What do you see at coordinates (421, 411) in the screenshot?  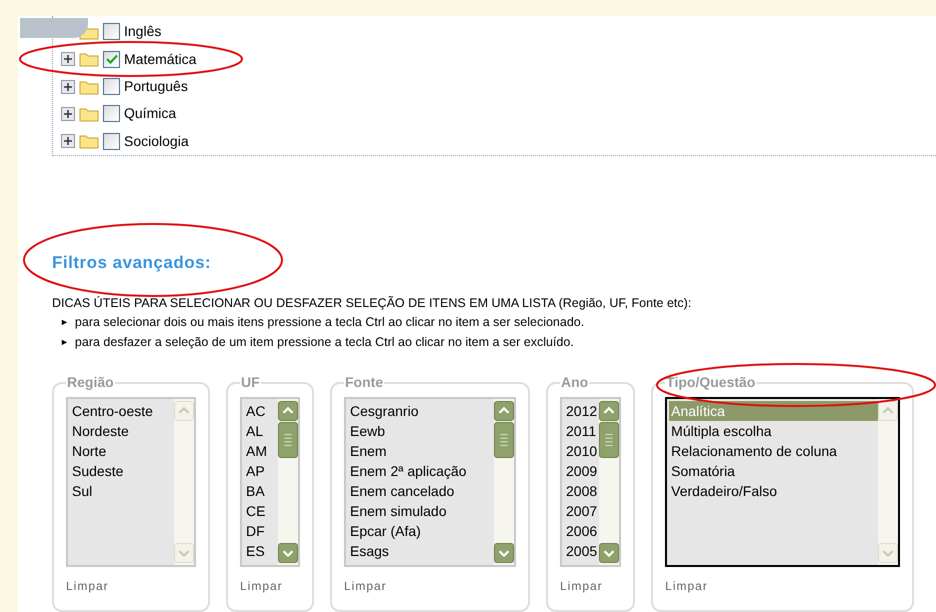 I see `list-option: Cesgranrio` at bounding box center [421, 411].